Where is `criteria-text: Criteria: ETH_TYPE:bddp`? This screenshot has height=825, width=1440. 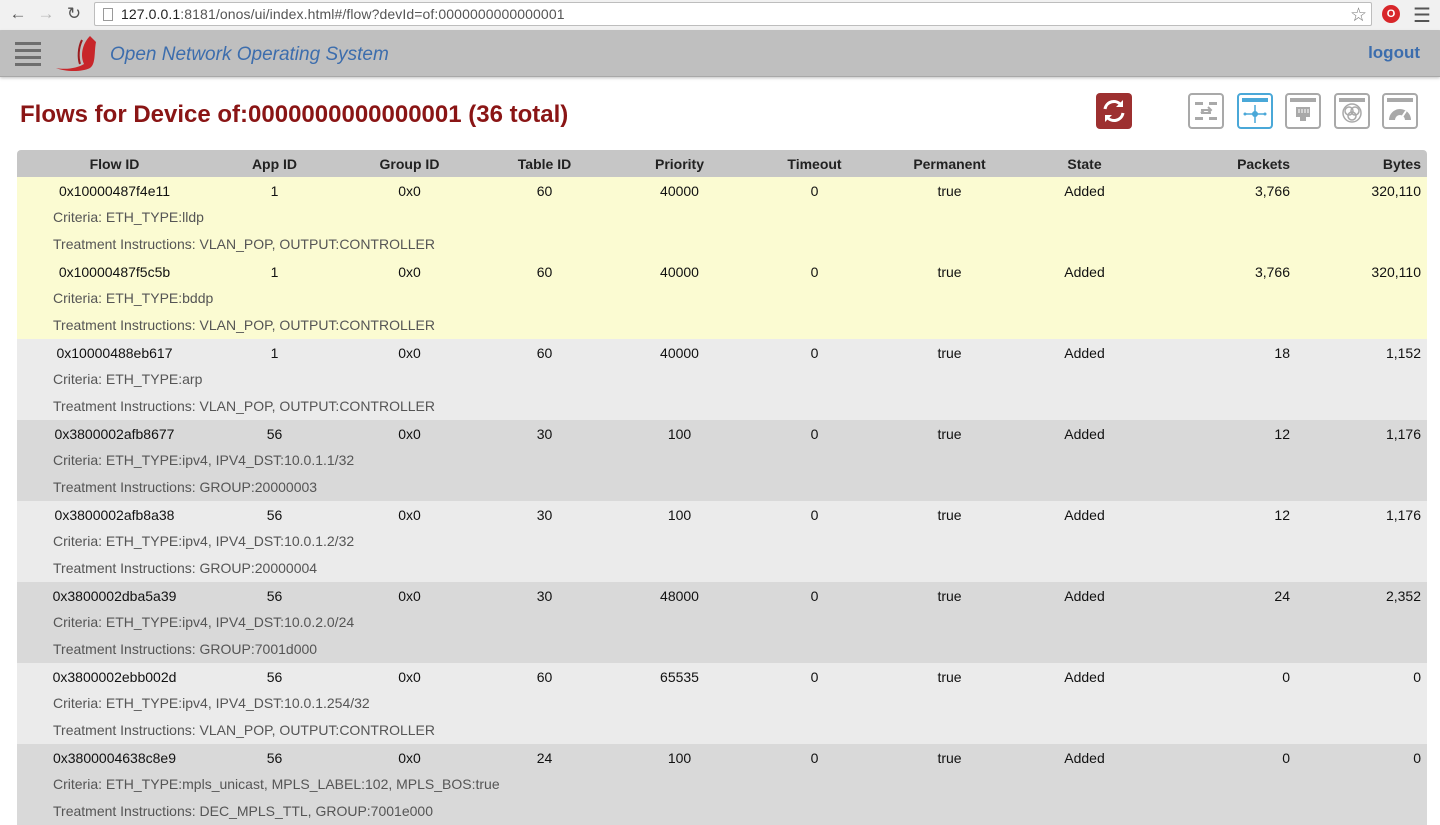
criteria-text: Criteria: ETH_TYPE:bddp is located at coordinates (133, 298).